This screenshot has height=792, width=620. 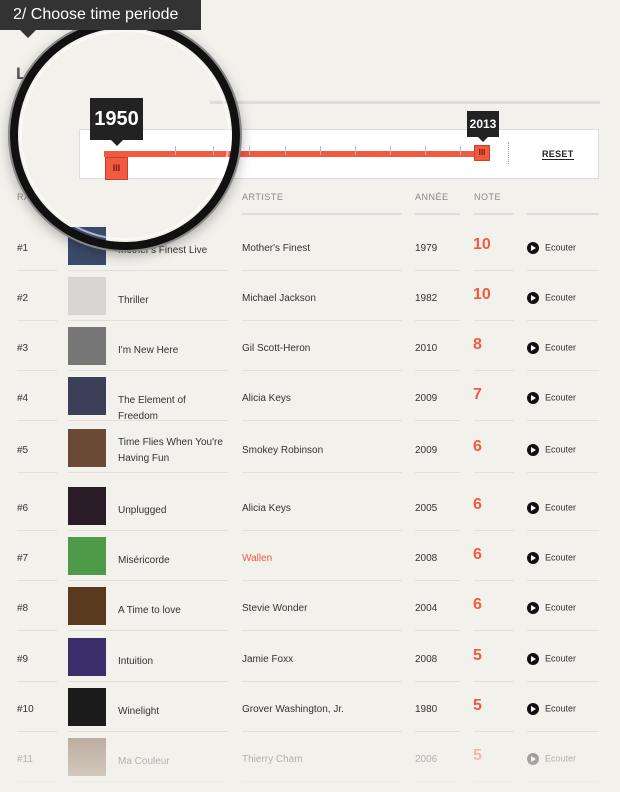 I want to click on table-row: #6 Unplugged Alicia Keys 2005 6 Ecouter, so click(x=310, y=508).